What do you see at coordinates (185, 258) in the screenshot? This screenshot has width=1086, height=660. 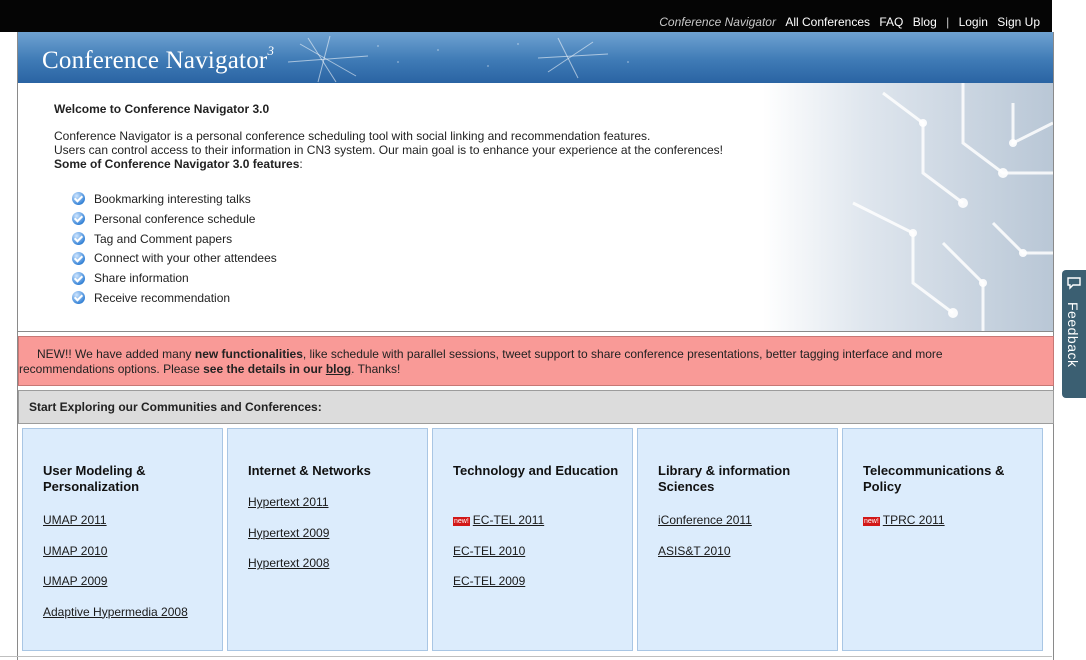 I see `feature-label: Connect with your other attendees` at bounding box center [185, 258].